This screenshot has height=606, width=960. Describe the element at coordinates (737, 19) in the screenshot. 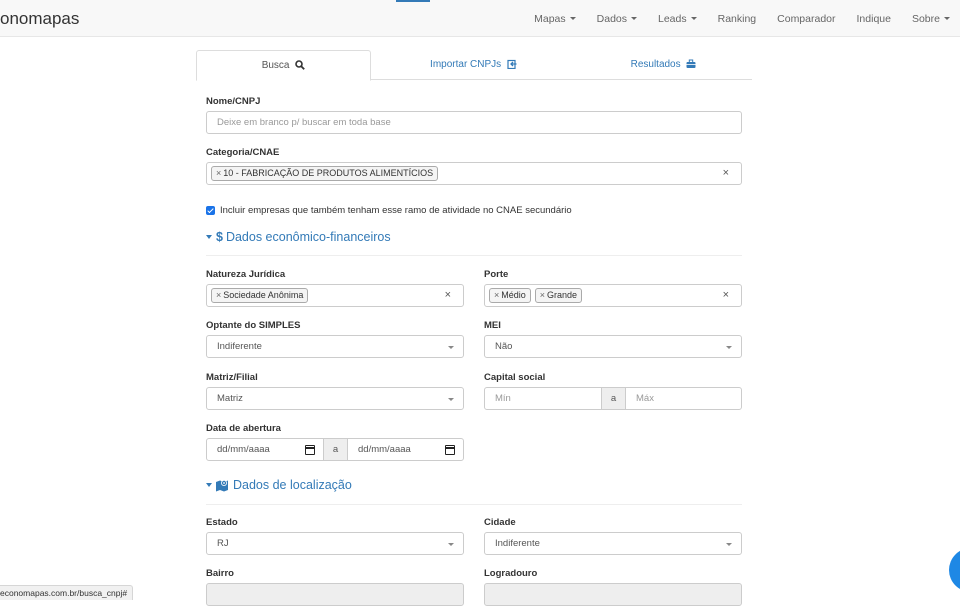

I see `nav-item-ranking: Ranking` at that location.